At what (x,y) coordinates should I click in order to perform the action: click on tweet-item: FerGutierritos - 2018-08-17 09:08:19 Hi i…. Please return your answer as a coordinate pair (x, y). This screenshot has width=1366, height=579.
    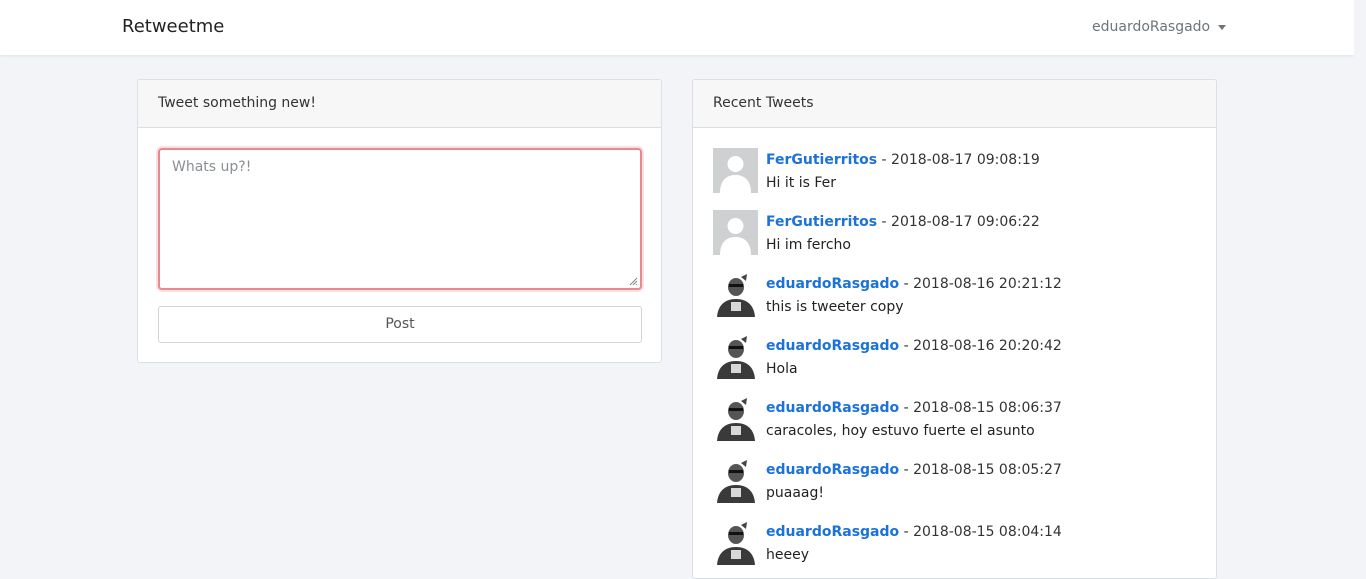
    Looking at the image, I should click on (953, 171).